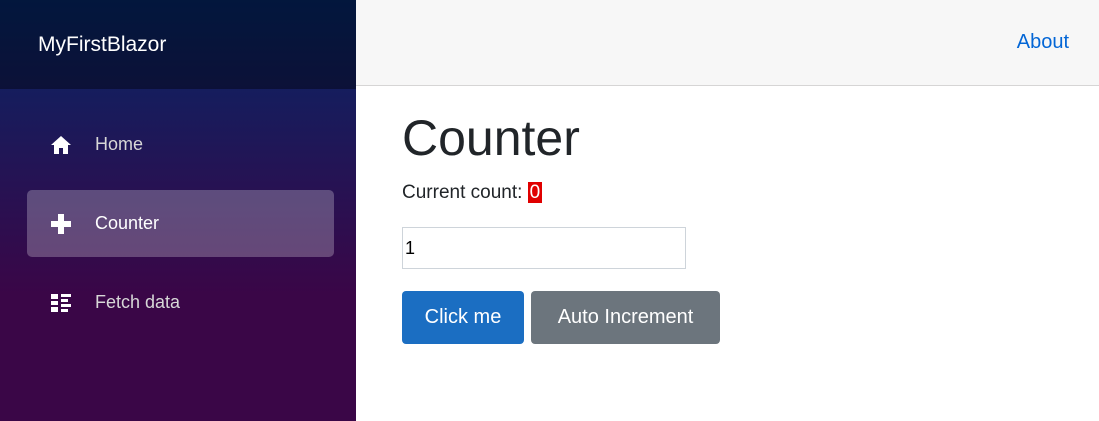  What do you see at coordinates (138, 302) in the screenshot?
I see `nav-label-fetch-data: Fetch data` at bounding box center [138, 302].